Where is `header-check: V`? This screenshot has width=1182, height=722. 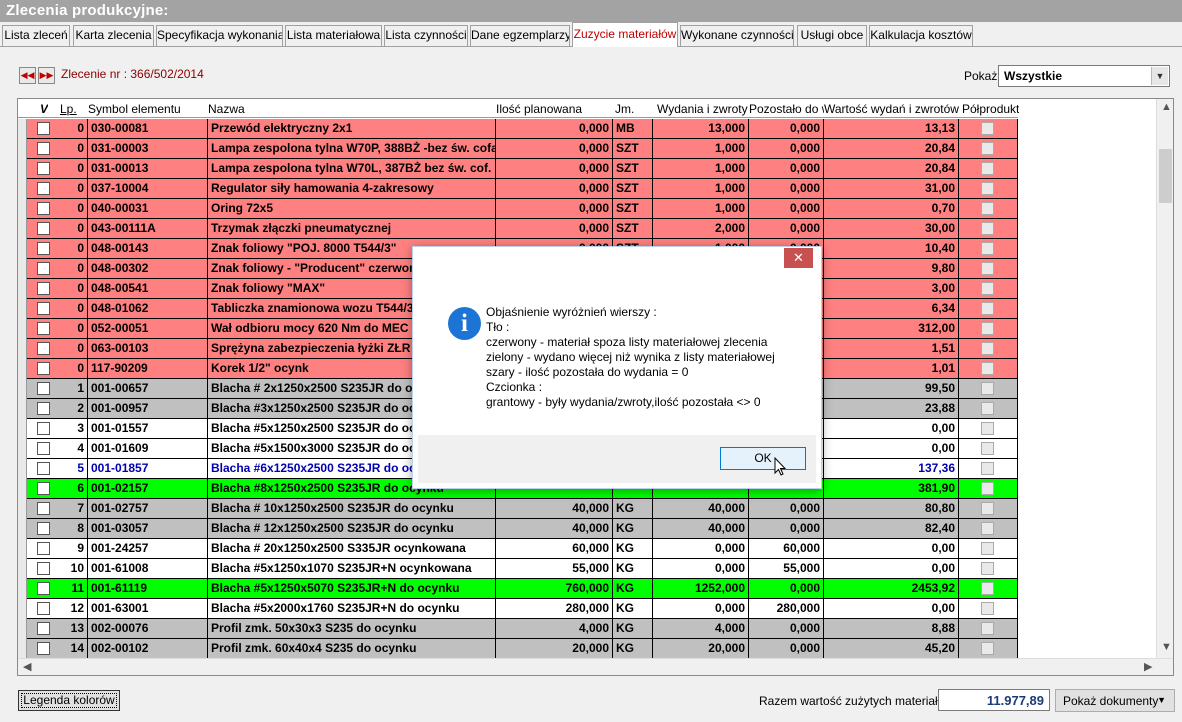 header-check: V is located at coordinates (44, 109).